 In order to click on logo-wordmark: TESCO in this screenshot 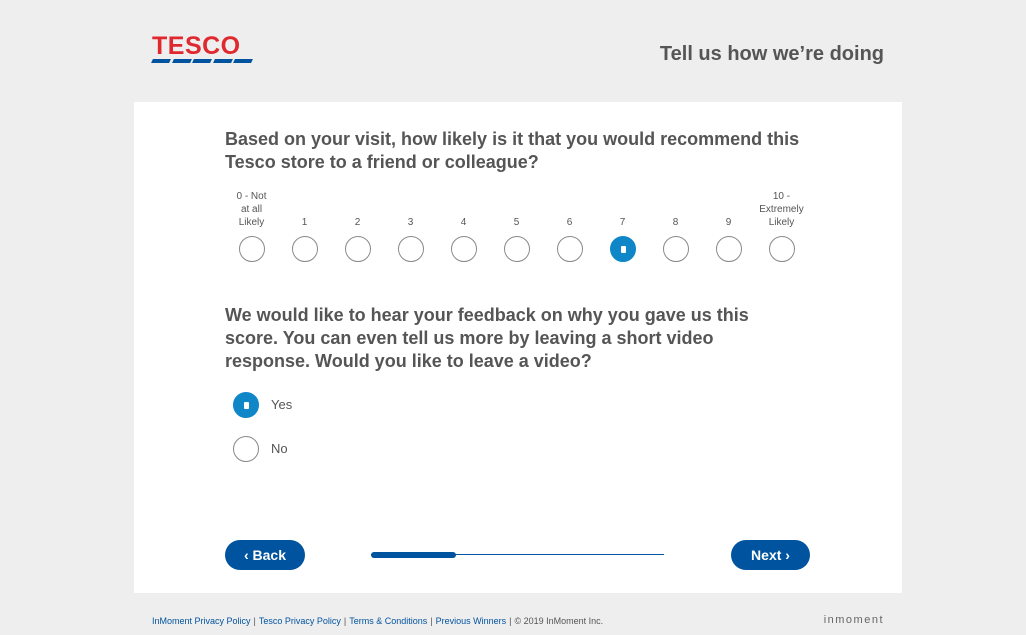, I will do `click(196, 46)`.